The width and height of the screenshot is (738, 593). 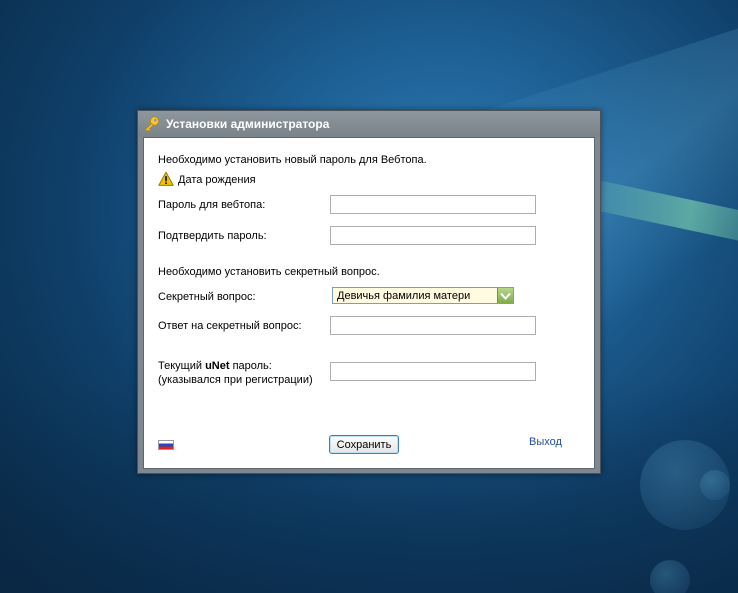 What do you see at coordinates (404, 295) in the screenshot?
I see `secret-question-selected: Девичья фамилия матери` at bounding box center [404, 295].